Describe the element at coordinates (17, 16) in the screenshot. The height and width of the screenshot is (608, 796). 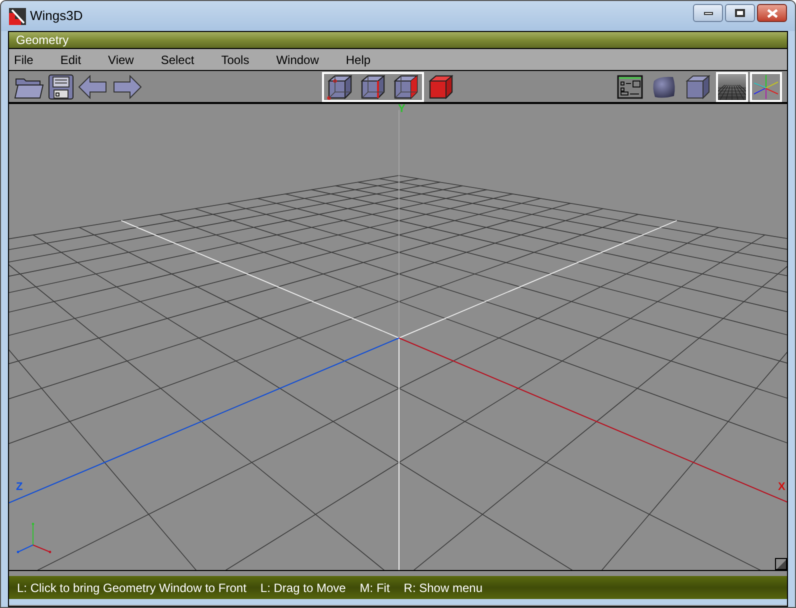
I see `app-logo-icon` at that location.